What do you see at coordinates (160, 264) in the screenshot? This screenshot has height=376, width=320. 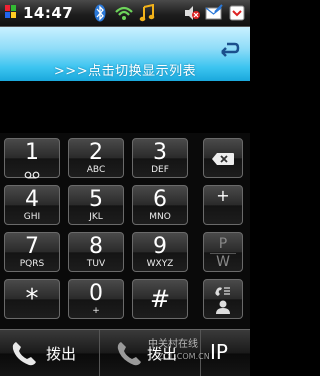 I see `key-letters: WXYZ` at bounding box center [160, 264].